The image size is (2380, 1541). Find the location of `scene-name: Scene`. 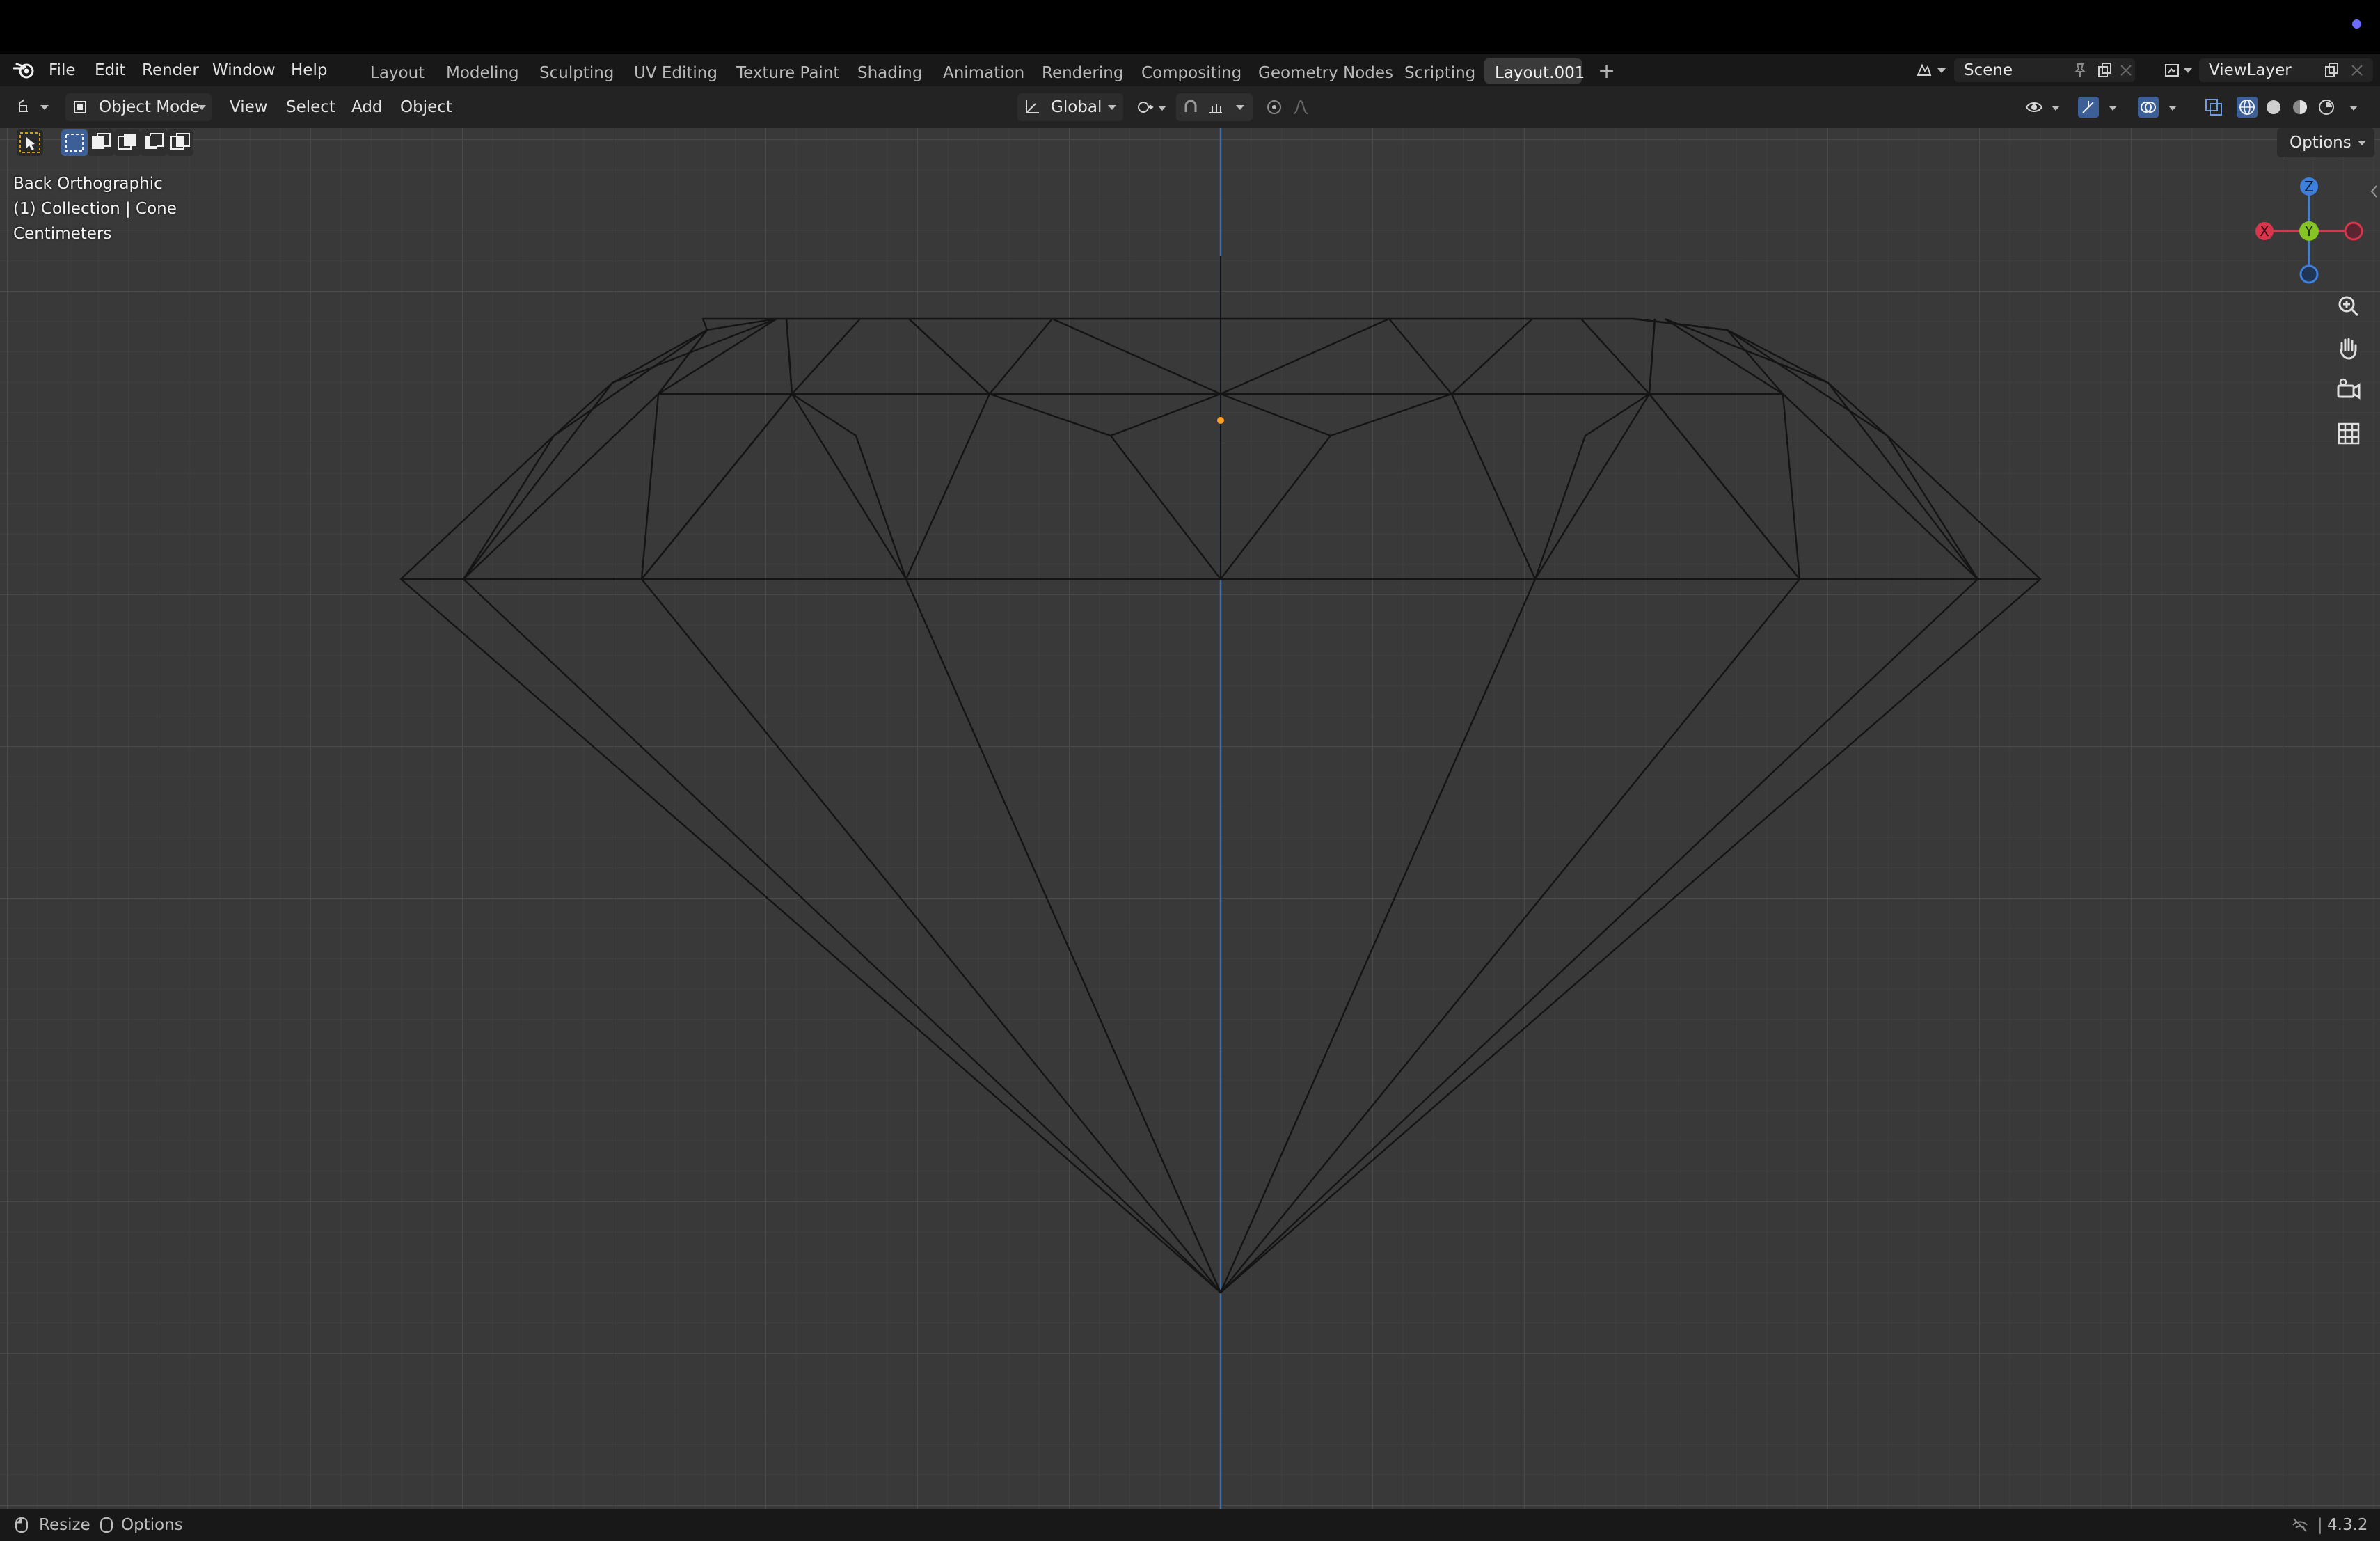

scene-name: Scene is located at coordinates (1988, 70).